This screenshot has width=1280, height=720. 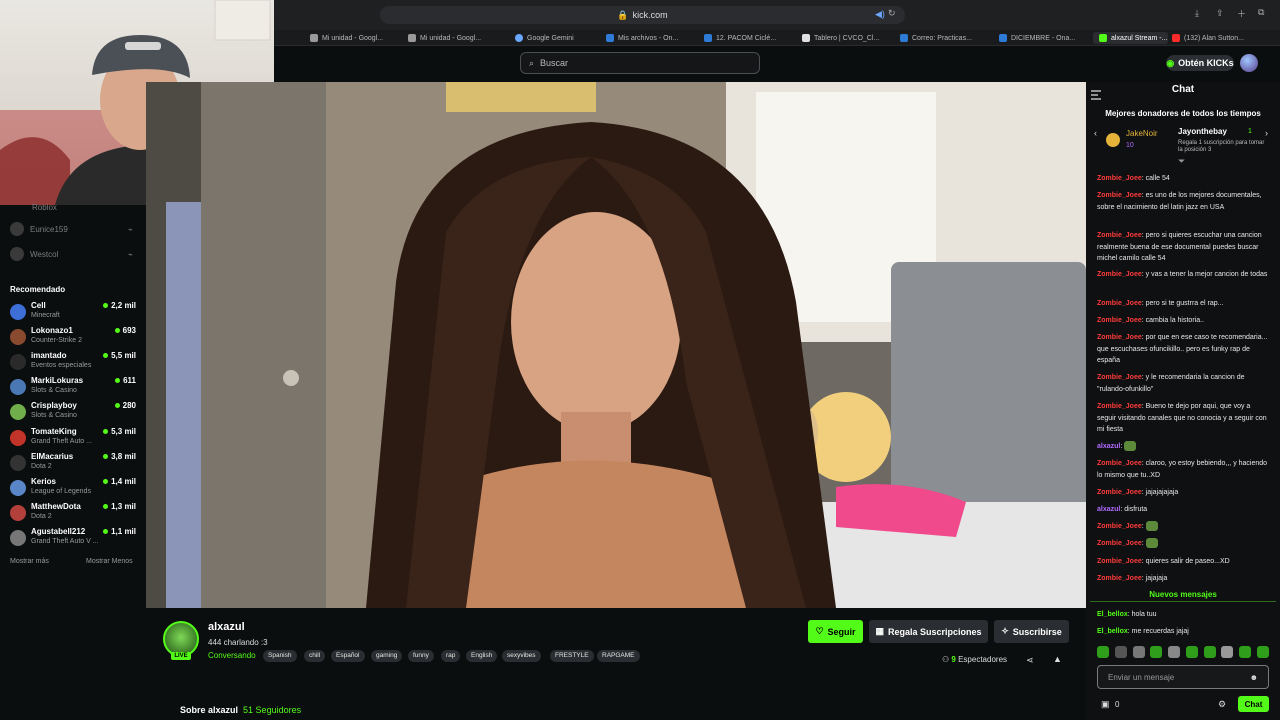 I want to click on download-icon: ⤓, so click(x=1197, y=13).